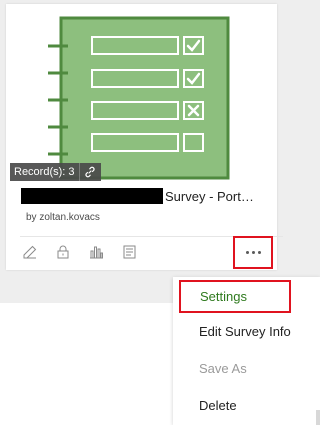  I want to click on chart-icon, so click(96, 252).